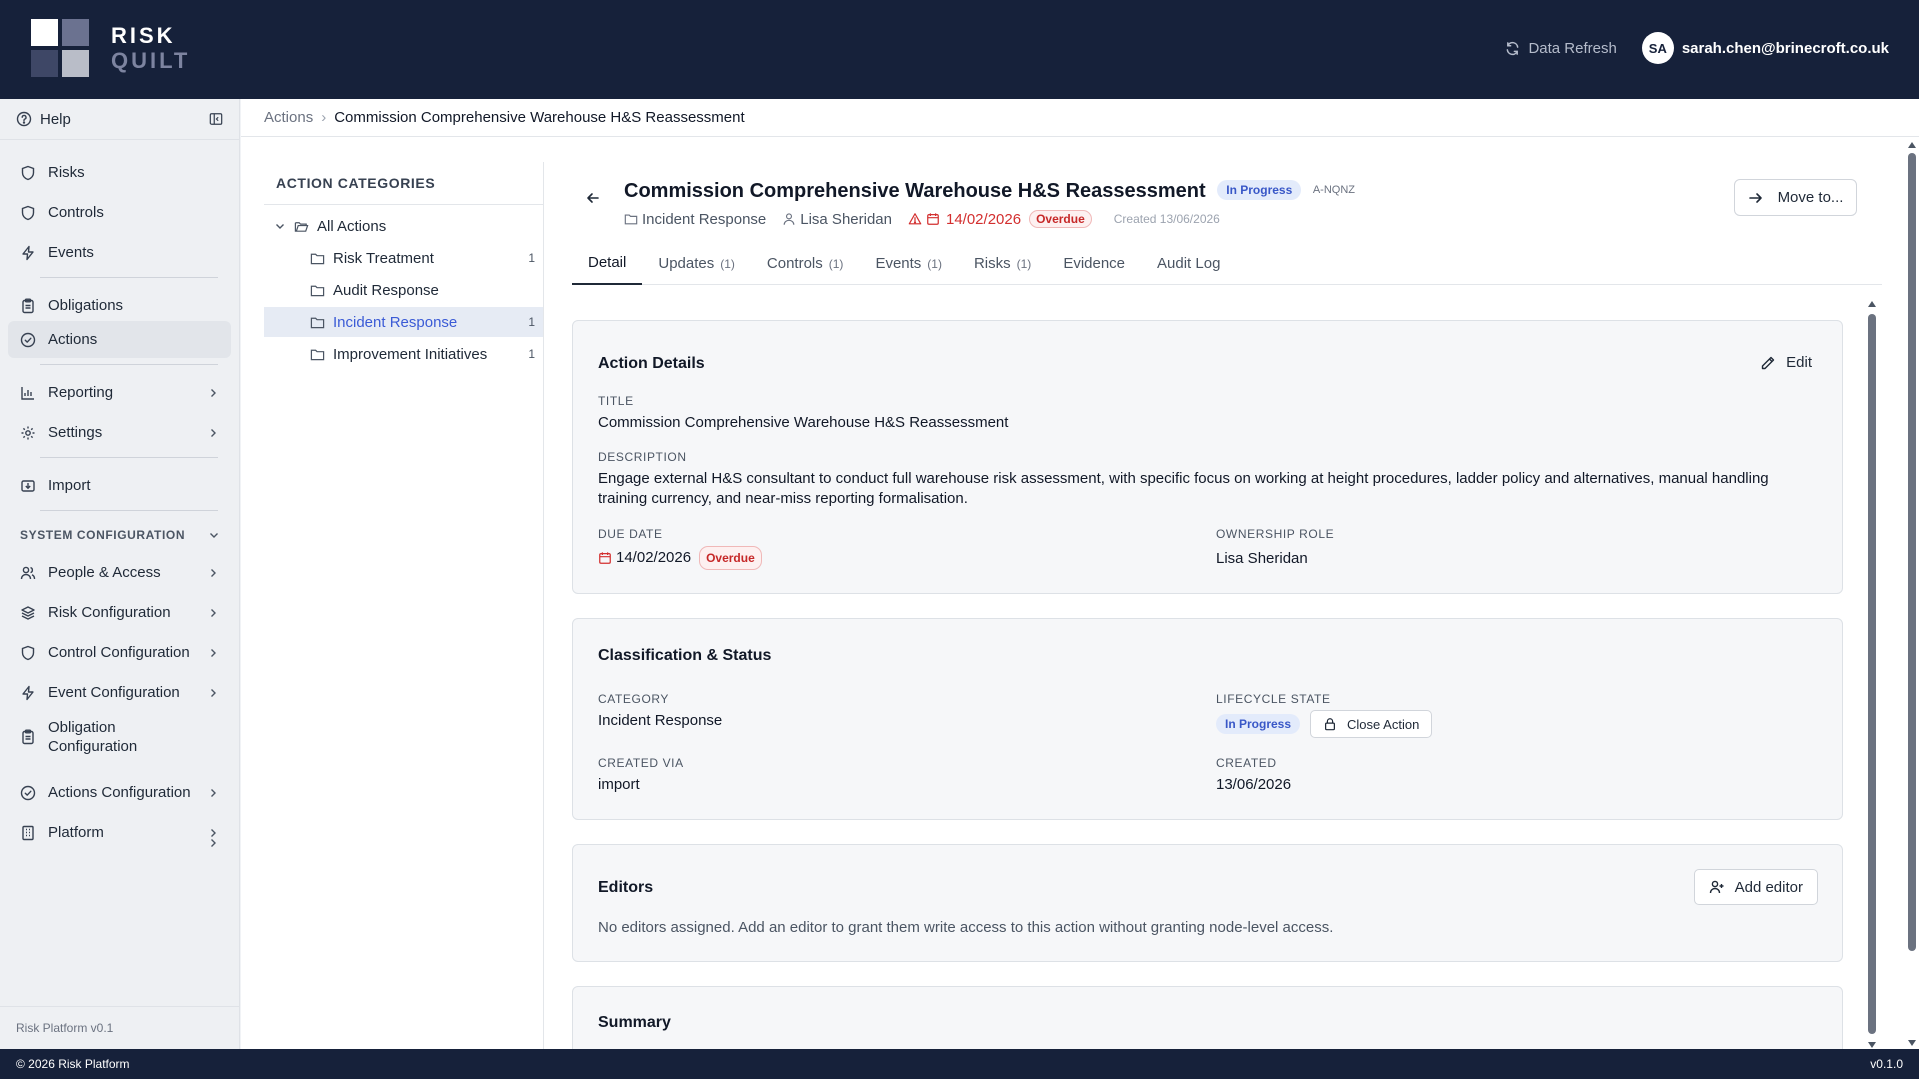  Describe the element at coordinates (1755, 887) in the screenshot. I see `add-editor-button: Add editor` at that location.